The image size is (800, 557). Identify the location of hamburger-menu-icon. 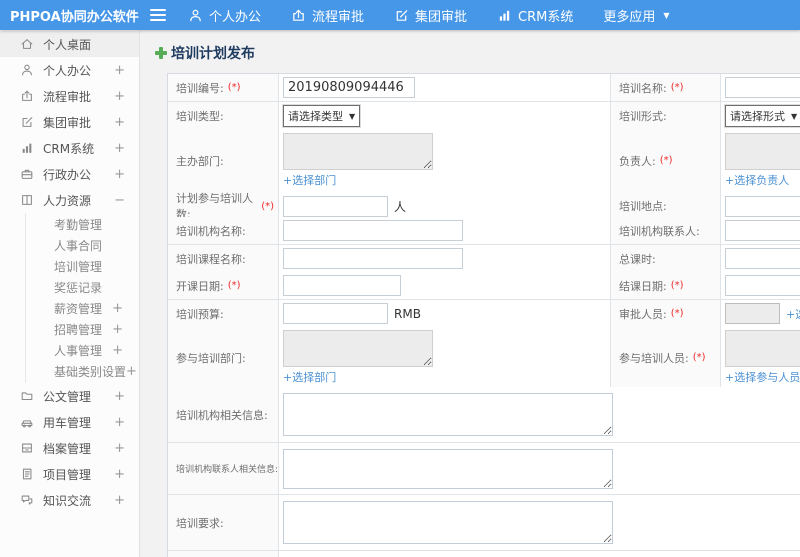
(158, 15).